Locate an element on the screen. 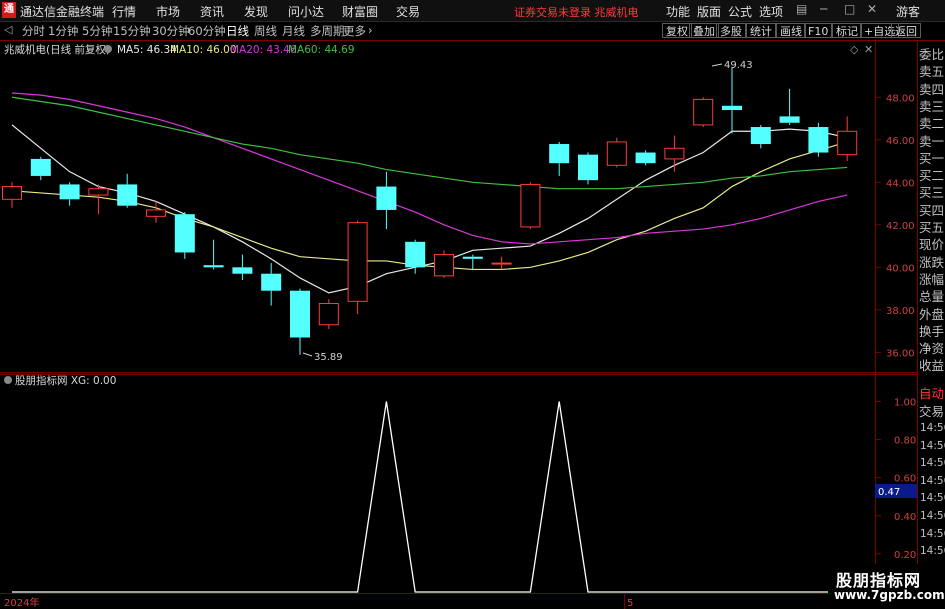  indicator-toggle-icon is located at coordinates (8, 380).